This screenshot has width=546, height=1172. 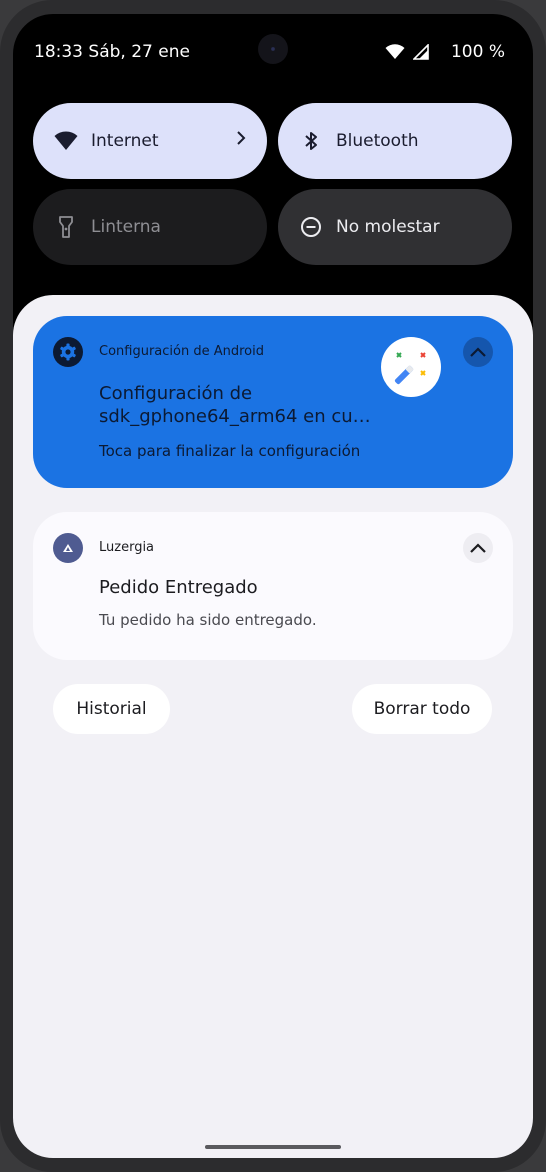 I want to click on tile-internet-label: Internet, so click(x=125, y=141).